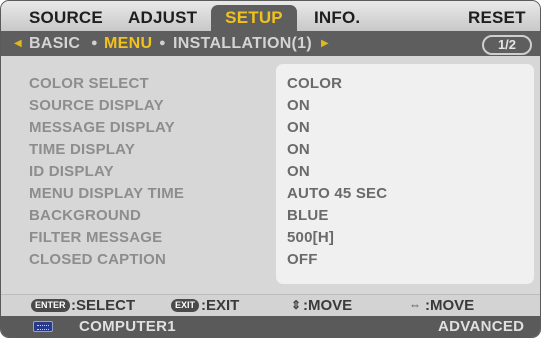 The width and height of the screenshot is (541, 338). Describe the element at coordinates (507, 45) in the screenshot. I see `page-indicator: 1/2` at that location.